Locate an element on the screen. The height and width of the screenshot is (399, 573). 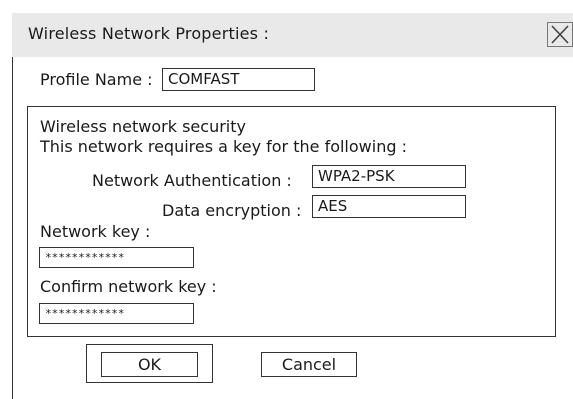
close-button is located at coordinates (560, 34).